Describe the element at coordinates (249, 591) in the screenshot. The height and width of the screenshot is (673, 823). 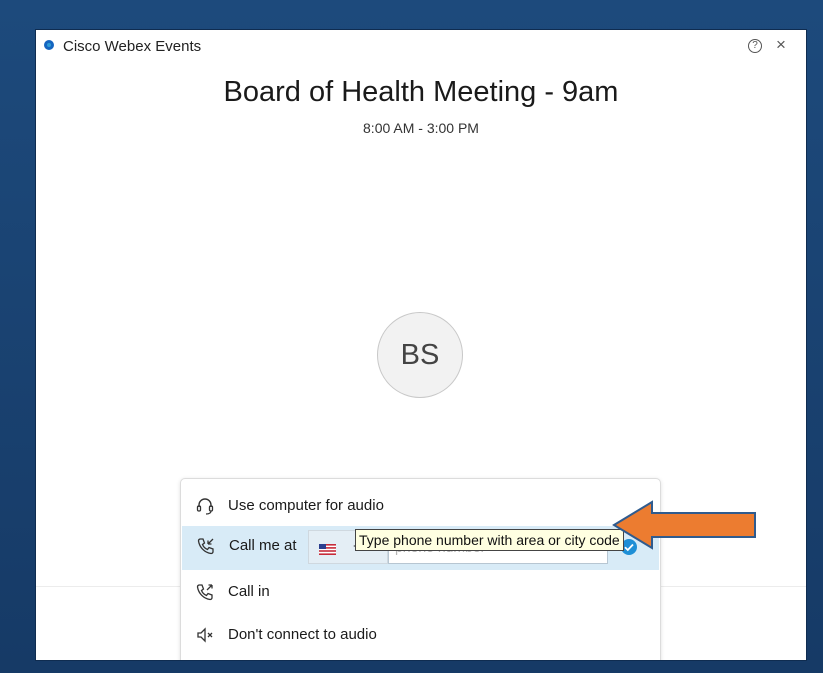
I see `menu-item-label: Call in` at that location.